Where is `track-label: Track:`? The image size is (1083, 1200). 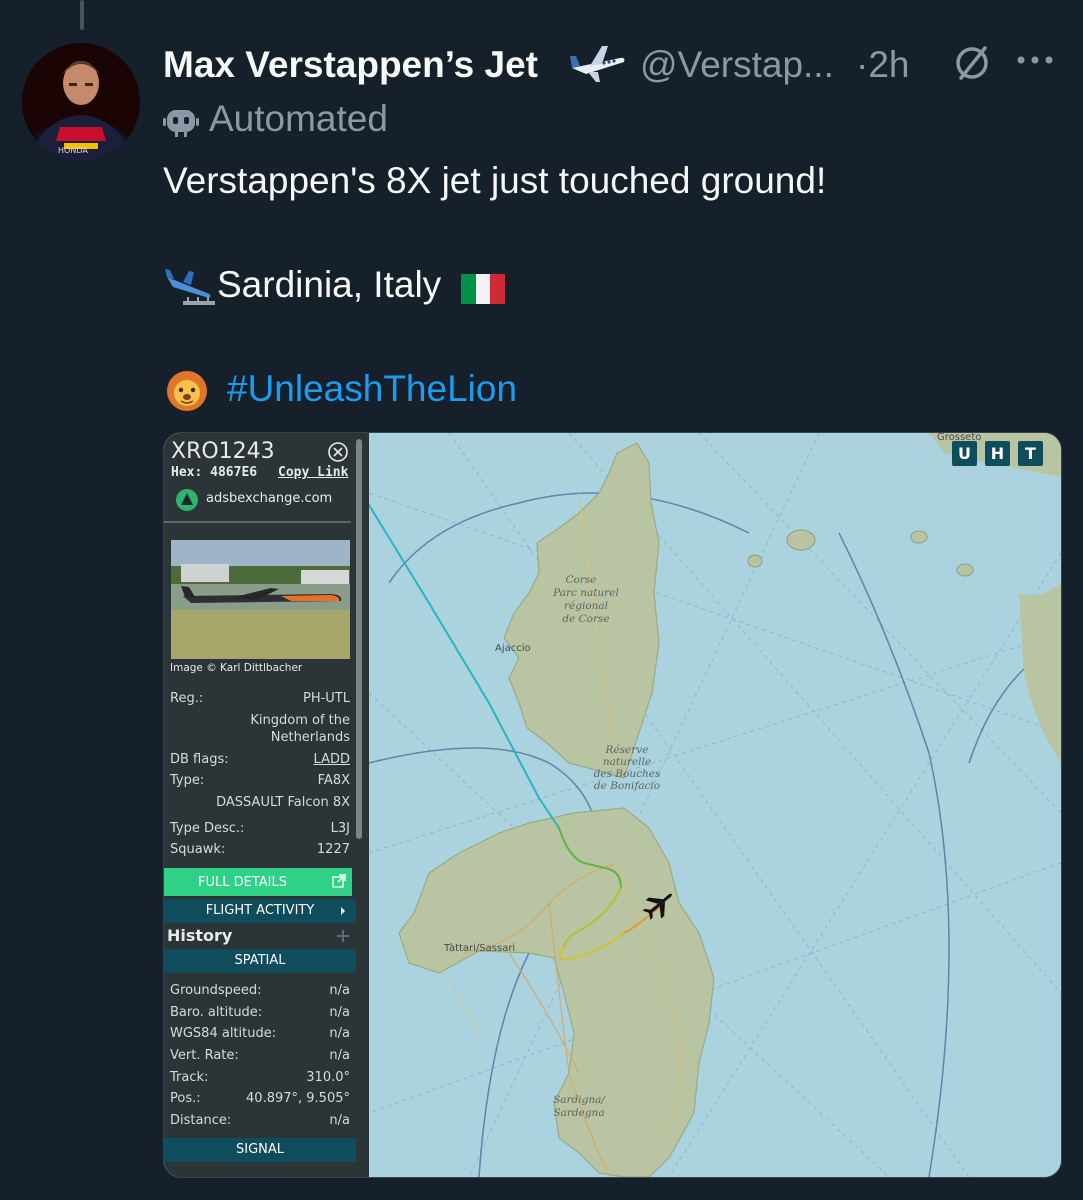
track-label: Track: is located at coordinates (189, 1077).